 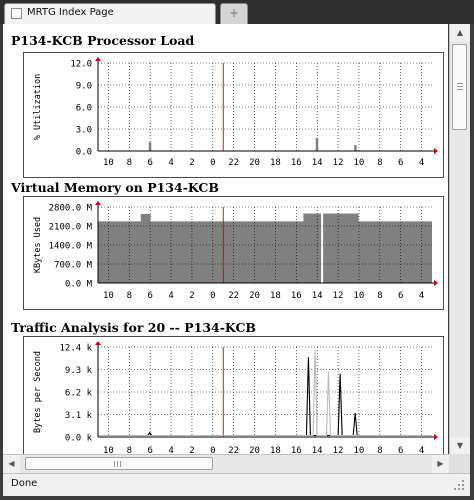 I want to click on tab-mrtg-index: MRTG Index Page, so click(x=110, y=13).